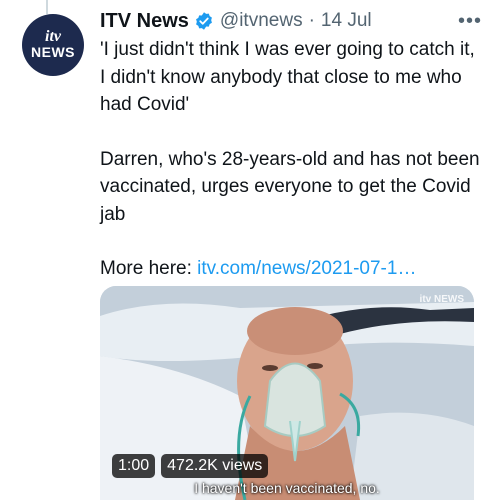 This screenshot has width=496, height=500. I want to click on video-views: 472.2K views, so click(215, 466).